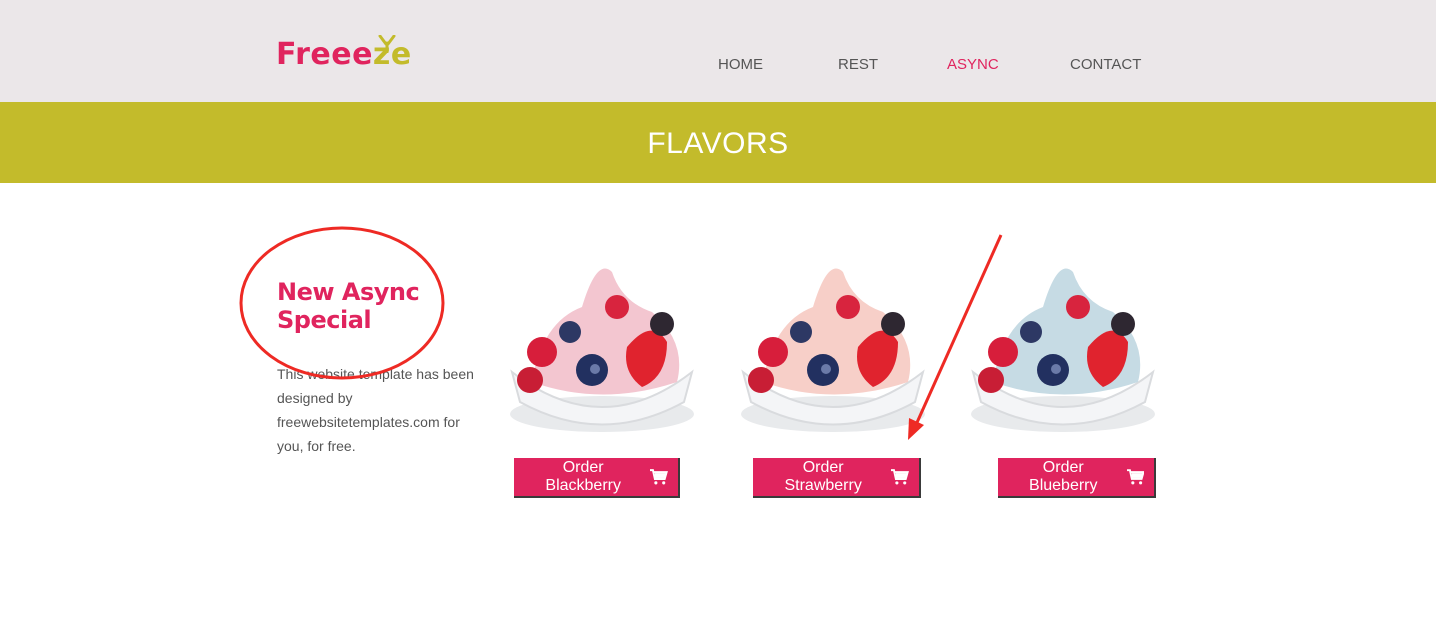 The height and width of the screenshot is (636, 1436). Describe the element at coordinates (602, 350) in the screenshot. I see `blackberry-yogurt-image` at that location.